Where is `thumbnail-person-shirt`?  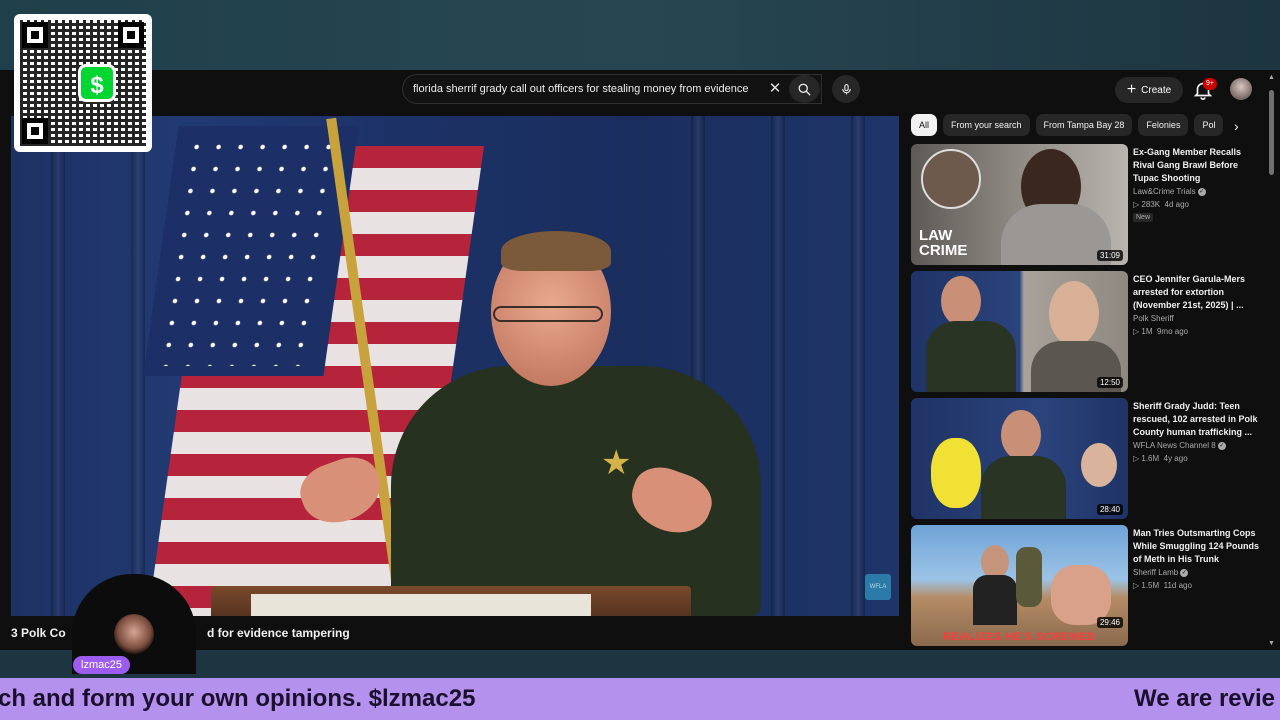
thumbnail-person-shirt is located at coordinates (1056, 234).